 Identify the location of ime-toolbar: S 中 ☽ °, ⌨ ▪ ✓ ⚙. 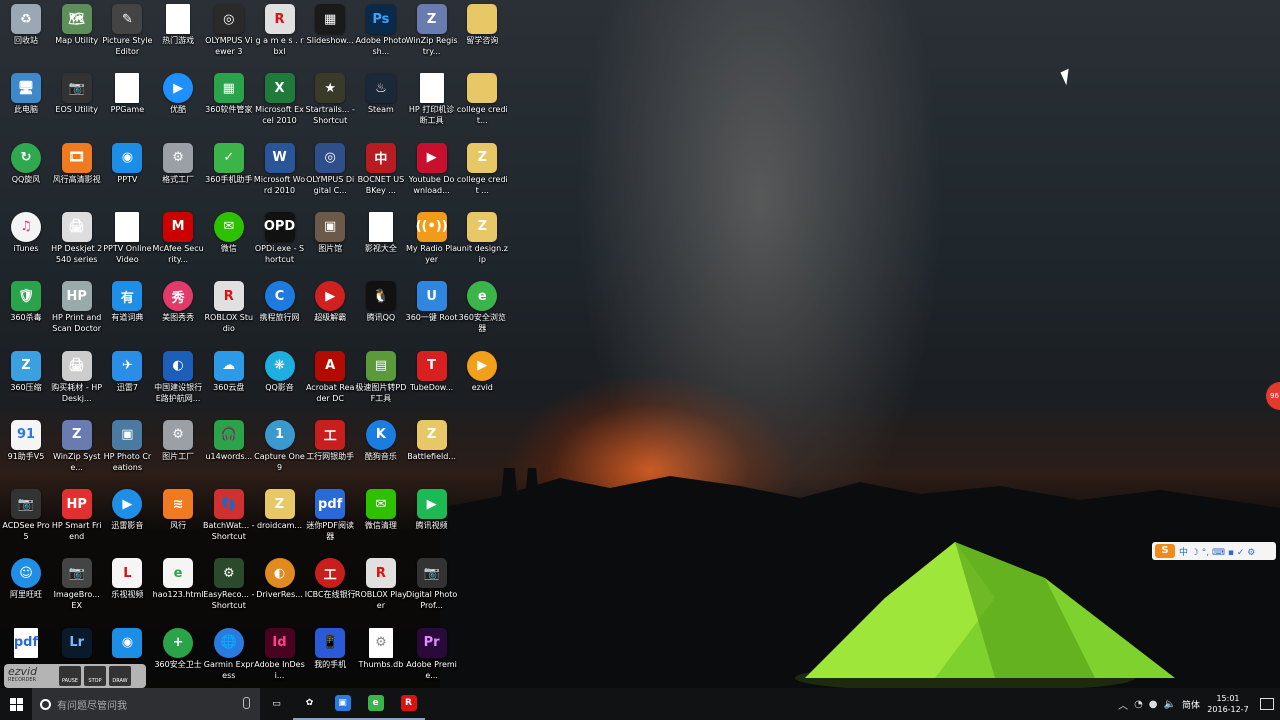
(1214, 551).